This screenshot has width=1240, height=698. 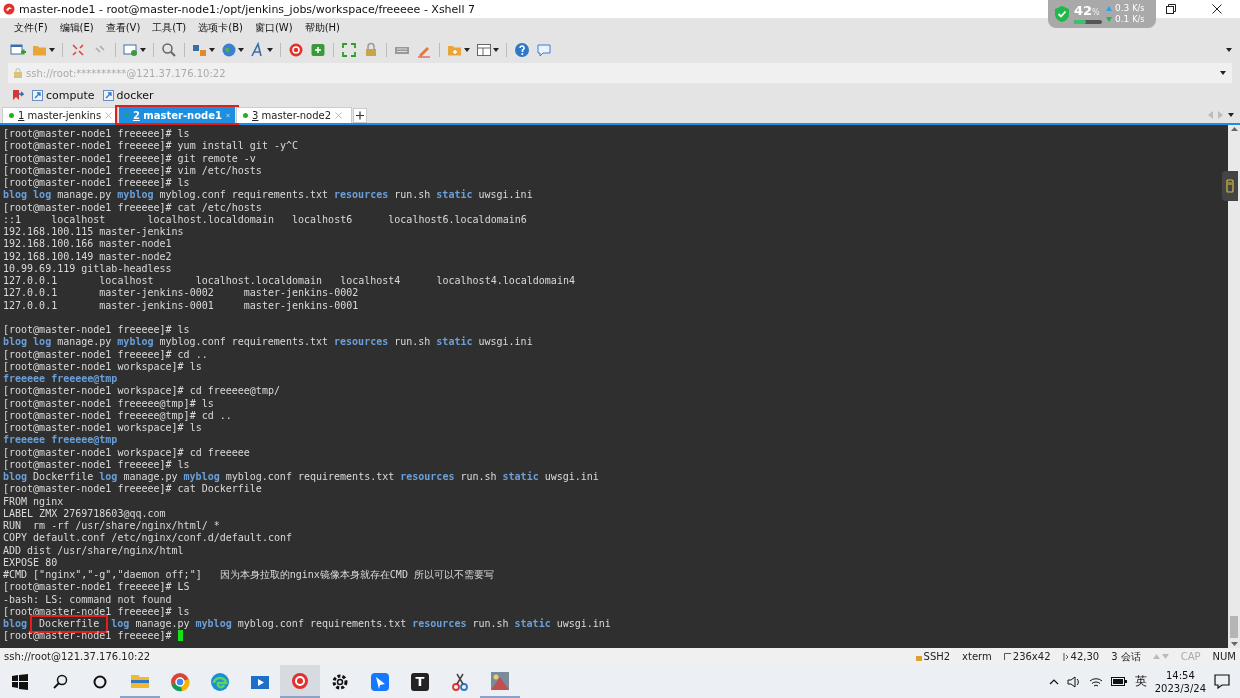 I want to click on terminal-line: 192.168.100.166 master-node1, so click(x=87, y=244).